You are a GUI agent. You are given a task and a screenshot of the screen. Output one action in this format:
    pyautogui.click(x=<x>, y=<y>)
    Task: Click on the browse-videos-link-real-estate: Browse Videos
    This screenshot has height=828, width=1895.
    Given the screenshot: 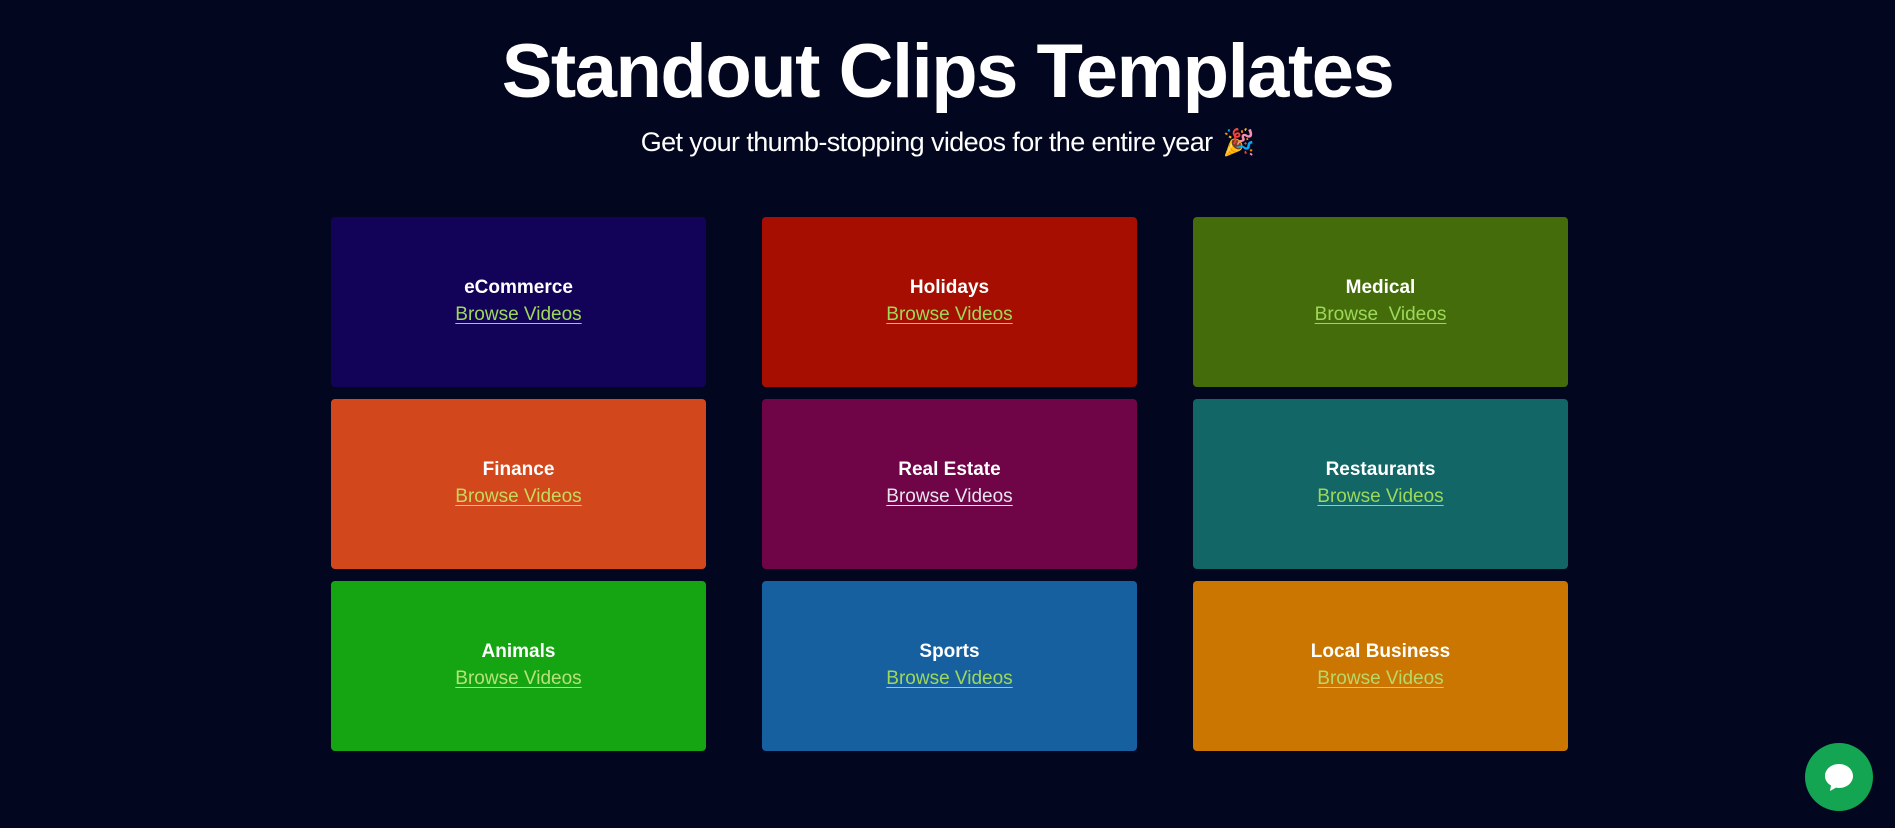 What is the action you would take?
    pyautogui.click(x=949, y=497)
    